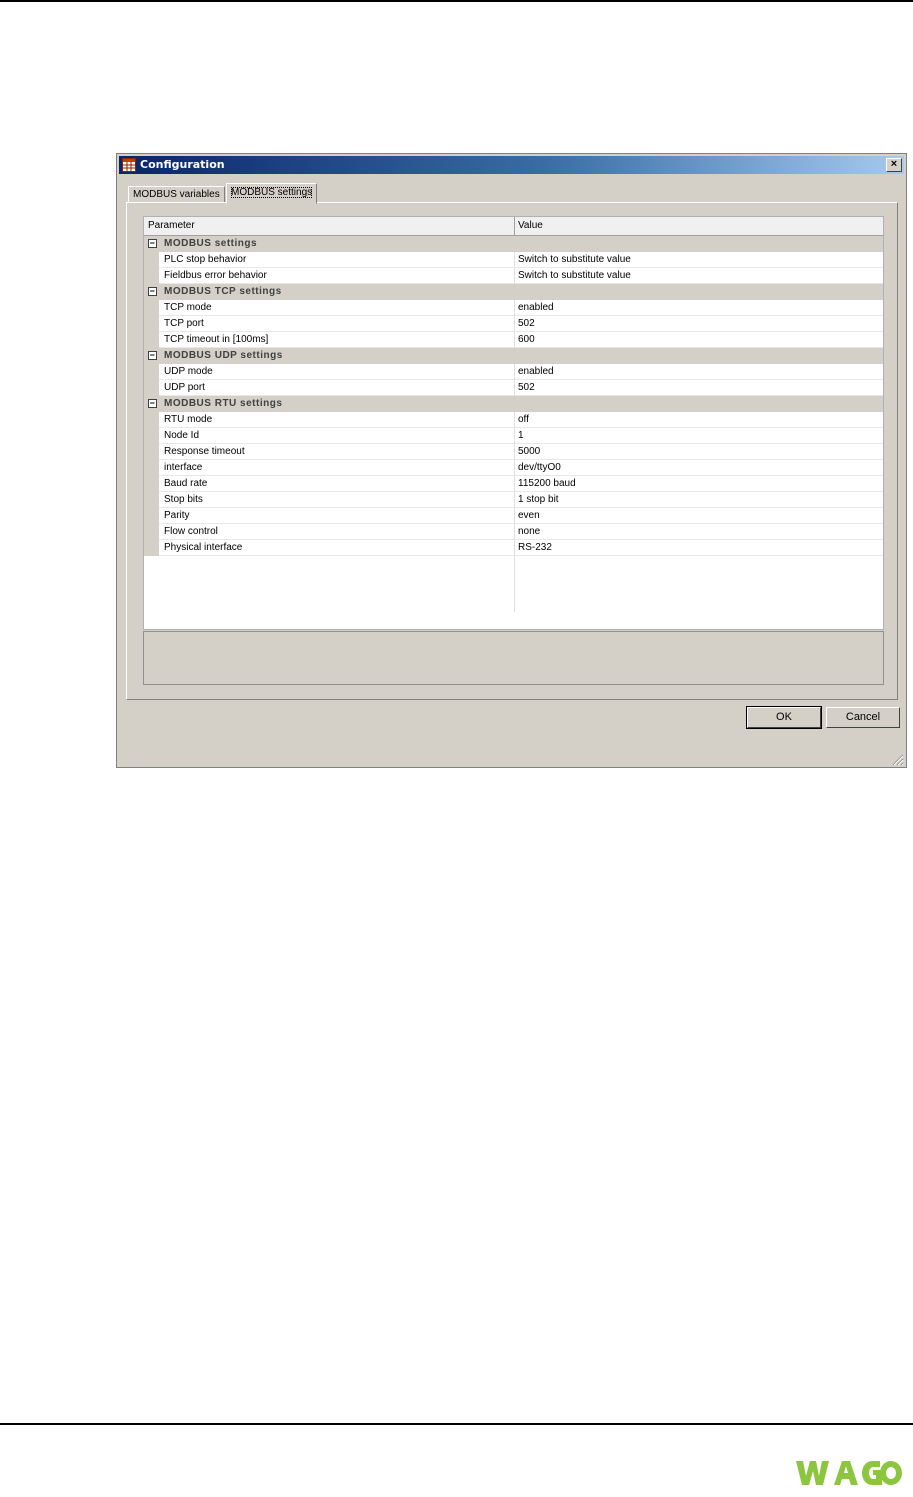 This screenshot has width=913, height=1497. Describe the element at coordinates (529, 516) in the screenshot. I see `param-value: even` at that location.